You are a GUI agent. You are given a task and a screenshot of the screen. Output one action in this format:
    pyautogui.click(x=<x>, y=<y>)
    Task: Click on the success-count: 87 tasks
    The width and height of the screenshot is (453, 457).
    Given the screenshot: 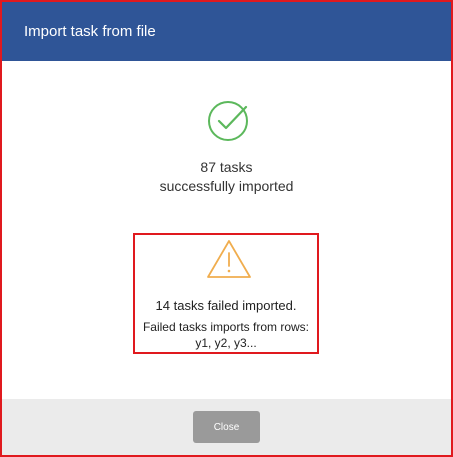 What is the action you would take?
    pyautogui.click(x=226, y=167)
    